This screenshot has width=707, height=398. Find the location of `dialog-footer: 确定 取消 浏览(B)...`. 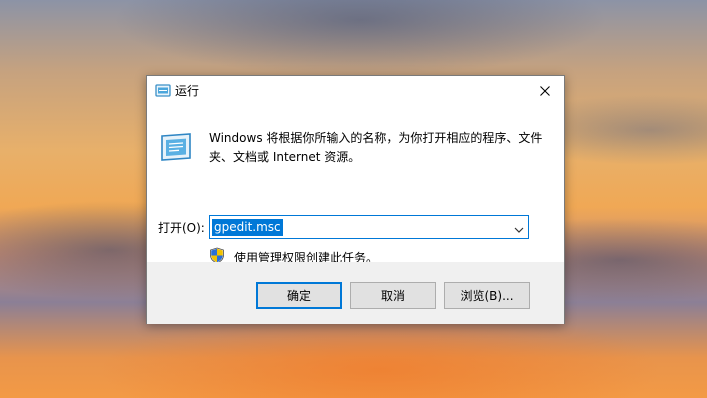

dialog-footer: 确定 取消 浏览(B)... is located at coordinates (355, 293).